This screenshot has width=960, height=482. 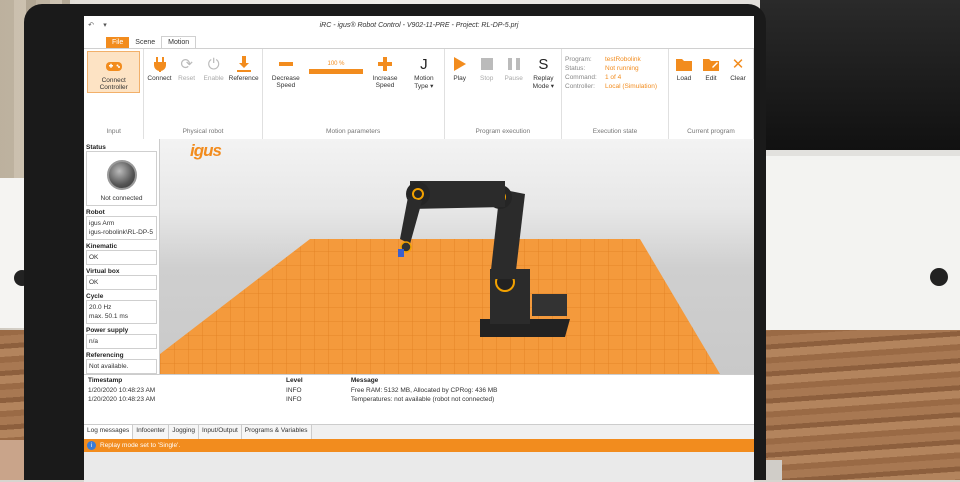 I want to click on exec-value-controller: Local (Simulation), so click(x=631, y=86).